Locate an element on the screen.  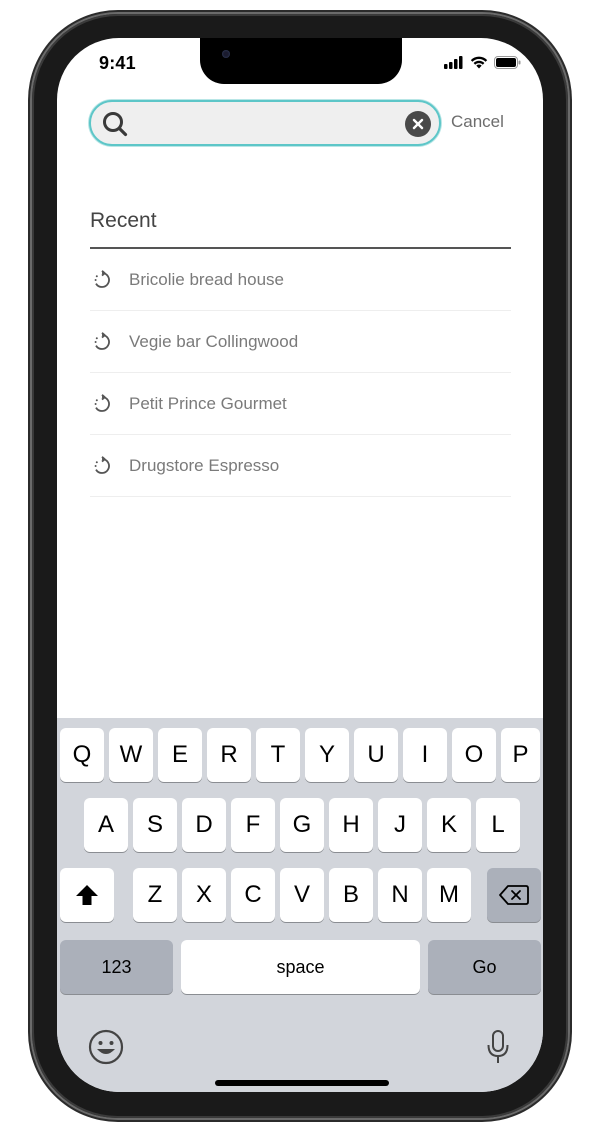
recent-item-label: Vegie bar Collingwood is located at coordinates (214, 341).